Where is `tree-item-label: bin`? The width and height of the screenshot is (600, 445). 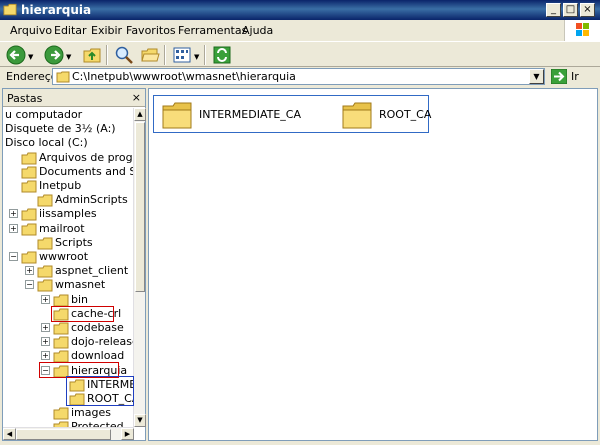 tree-item-label: bin is located at coordinates (80, 299).